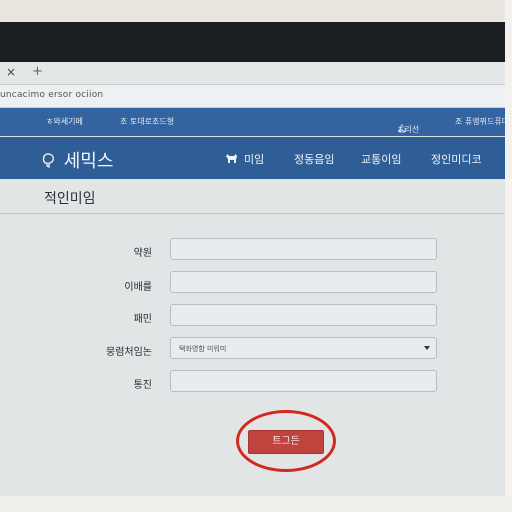 This screenshot has height=512, width=512. What do you see at coordinates (203, 349) in the screenshot?
I see `select-value: 택화영함 미워미` at bounding box center [203, 349].